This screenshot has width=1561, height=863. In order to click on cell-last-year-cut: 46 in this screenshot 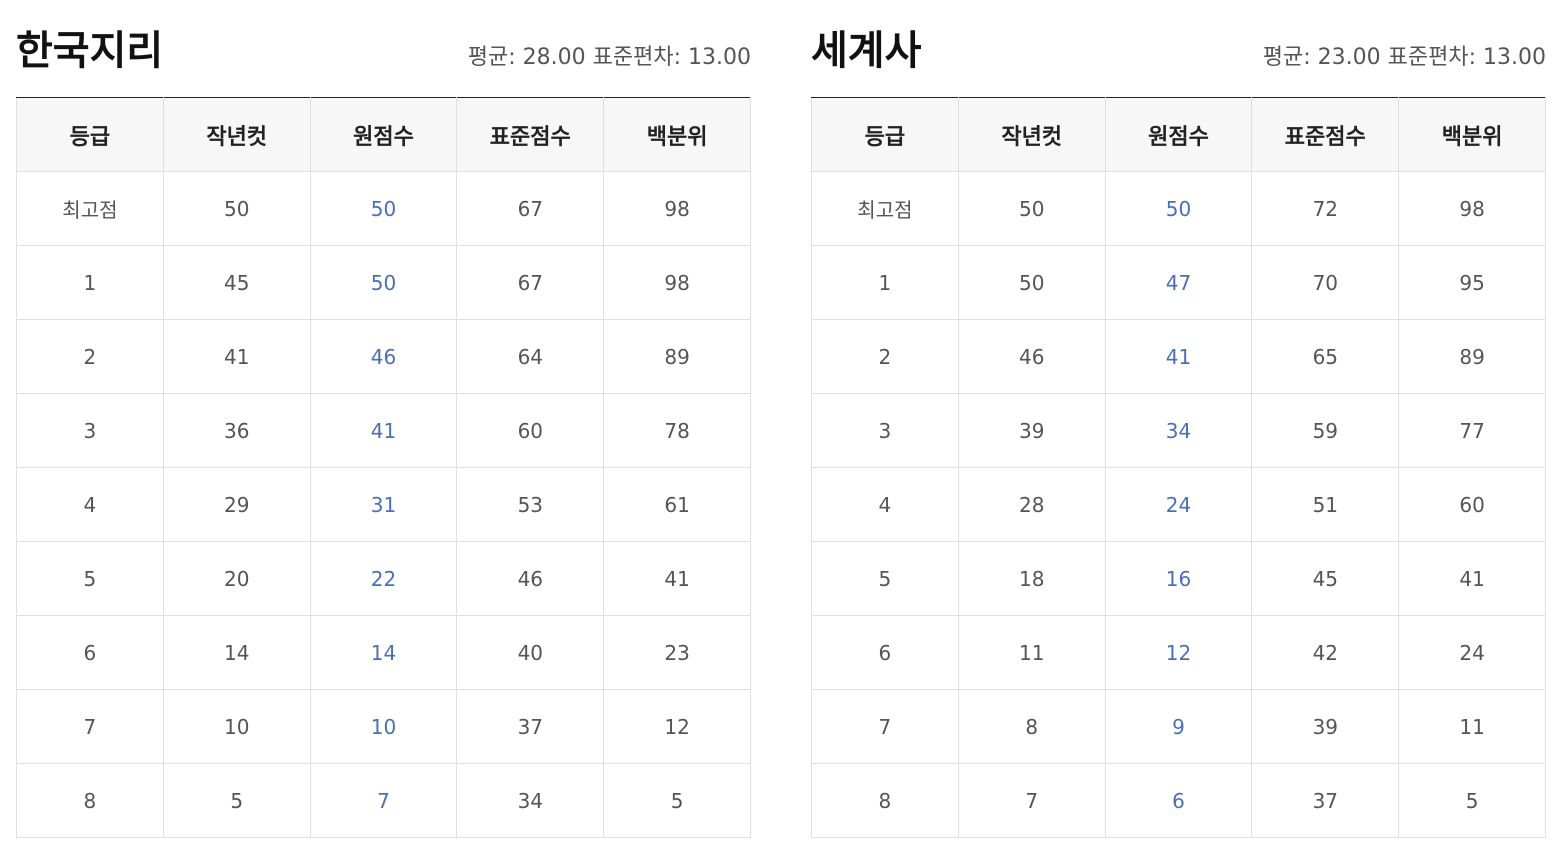, I will do `click(1031, 356)`.